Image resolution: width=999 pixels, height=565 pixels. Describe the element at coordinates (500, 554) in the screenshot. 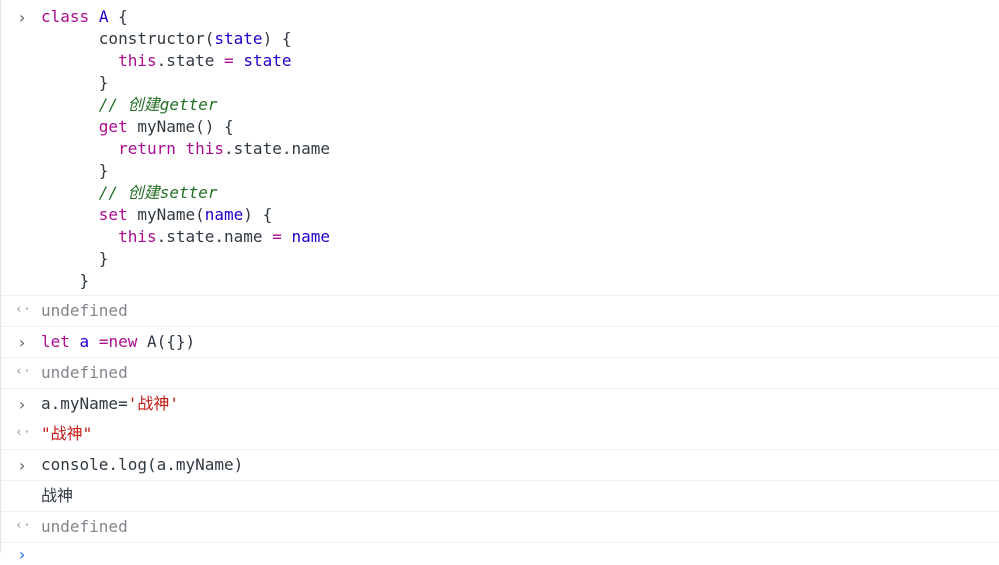

I see `console-prompt: ›` at that location.